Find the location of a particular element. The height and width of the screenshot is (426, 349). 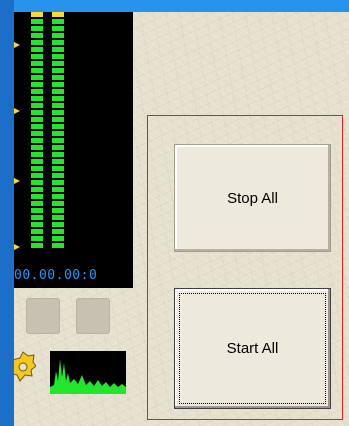

start-all-button: Start All is located at coordinates (252, 348).